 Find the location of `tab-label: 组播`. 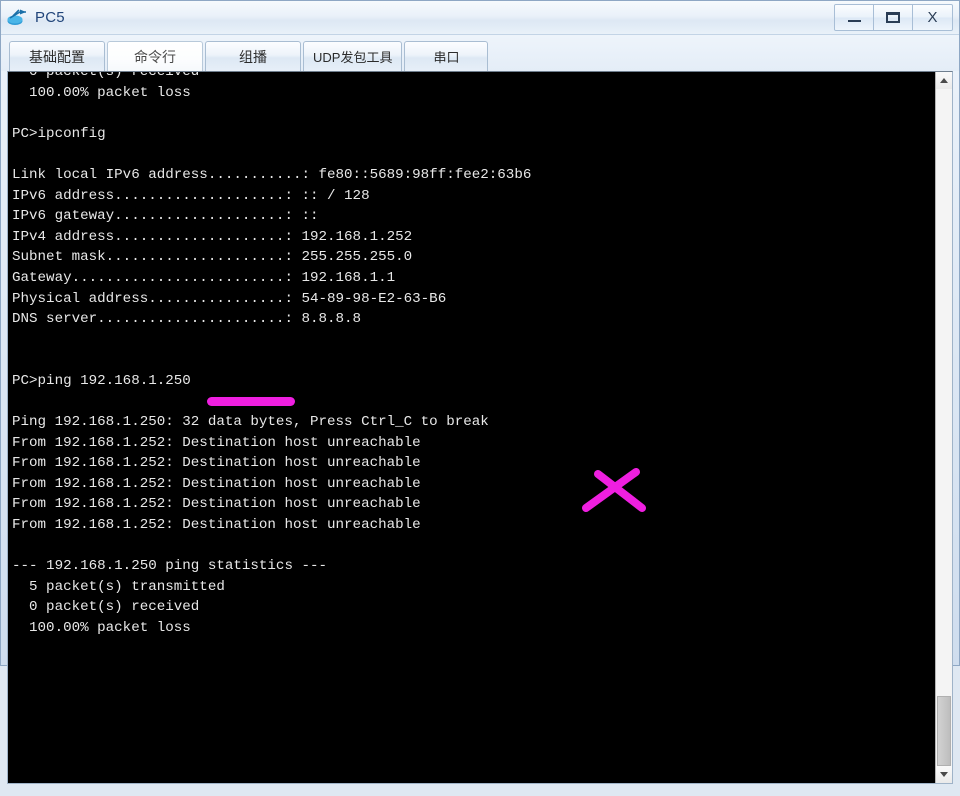

tab-label: 组播 is located at coordinates (253, 56).